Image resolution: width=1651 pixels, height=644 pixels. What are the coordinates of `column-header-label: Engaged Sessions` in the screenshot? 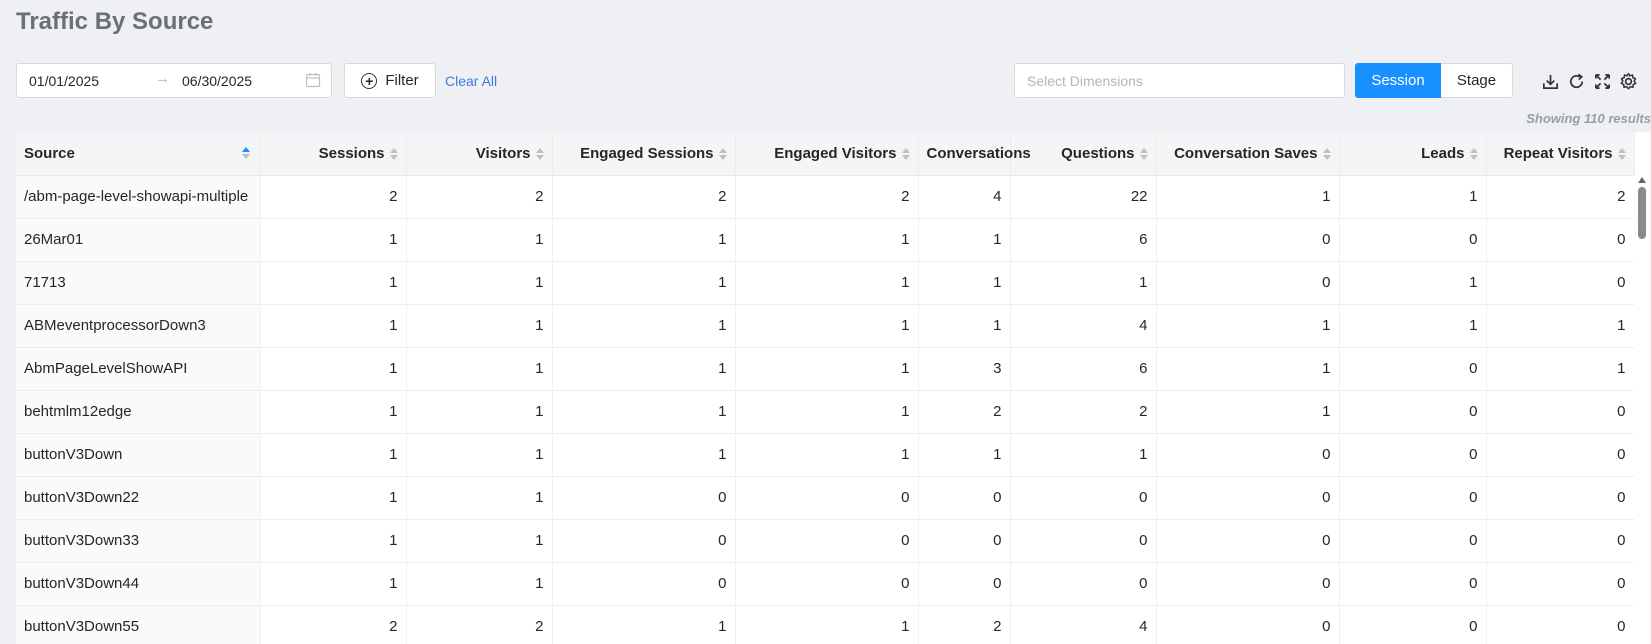 It's located at (647, 153).